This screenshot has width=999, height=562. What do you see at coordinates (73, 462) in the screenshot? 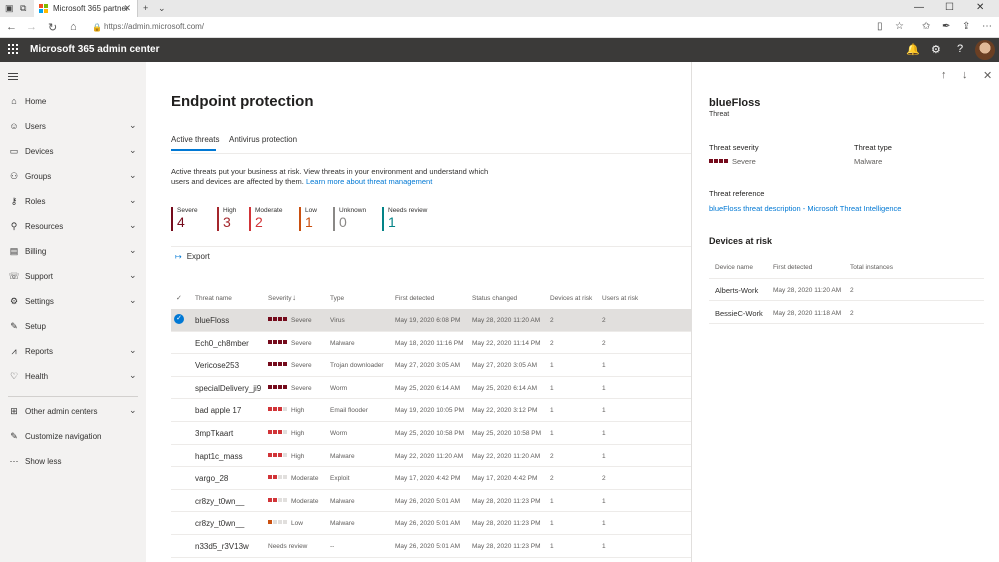
I see `nav-item-show-less: ⋯ Show less` at bounding box center [73, 462].